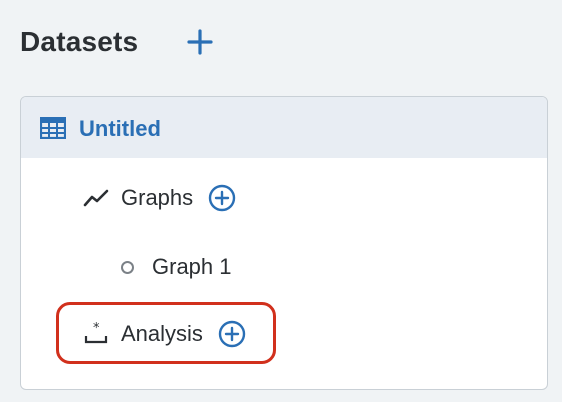 The image size is (562, 402). I want to click on tree-item-graphs: Graphs, so click(160, 198).